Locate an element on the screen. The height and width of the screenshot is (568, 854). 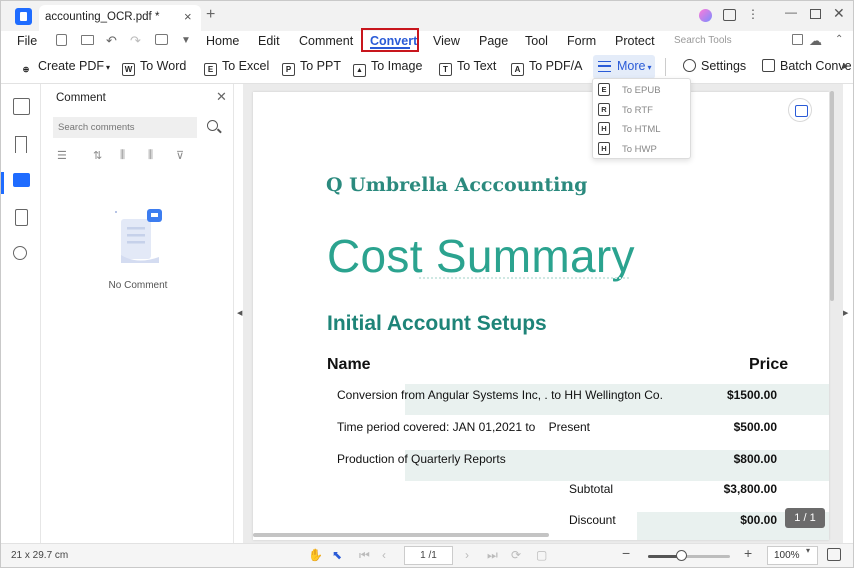
redo-icon: ↷ is located at coordinates (135, 41).